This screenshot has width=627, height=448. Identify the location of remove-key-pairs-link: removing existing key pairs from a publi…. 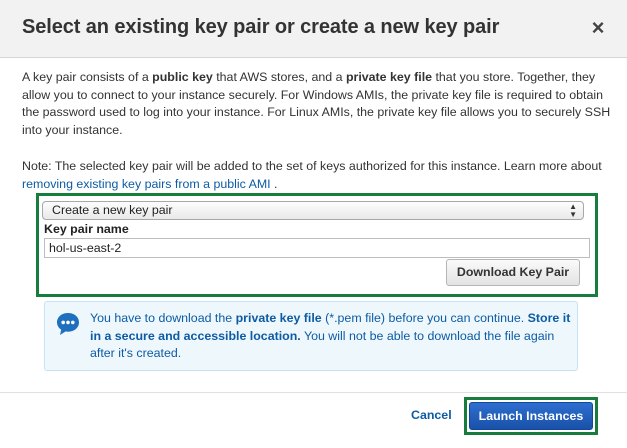
(146, 184).